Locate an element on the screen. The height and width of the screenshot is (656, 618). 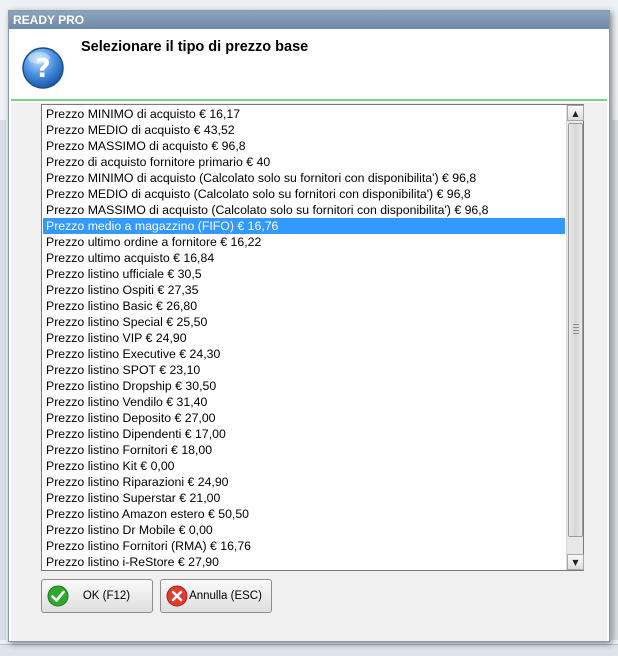
list-item: Prezzo listino VIP € 24,90 is located at coordinates (304, 338).